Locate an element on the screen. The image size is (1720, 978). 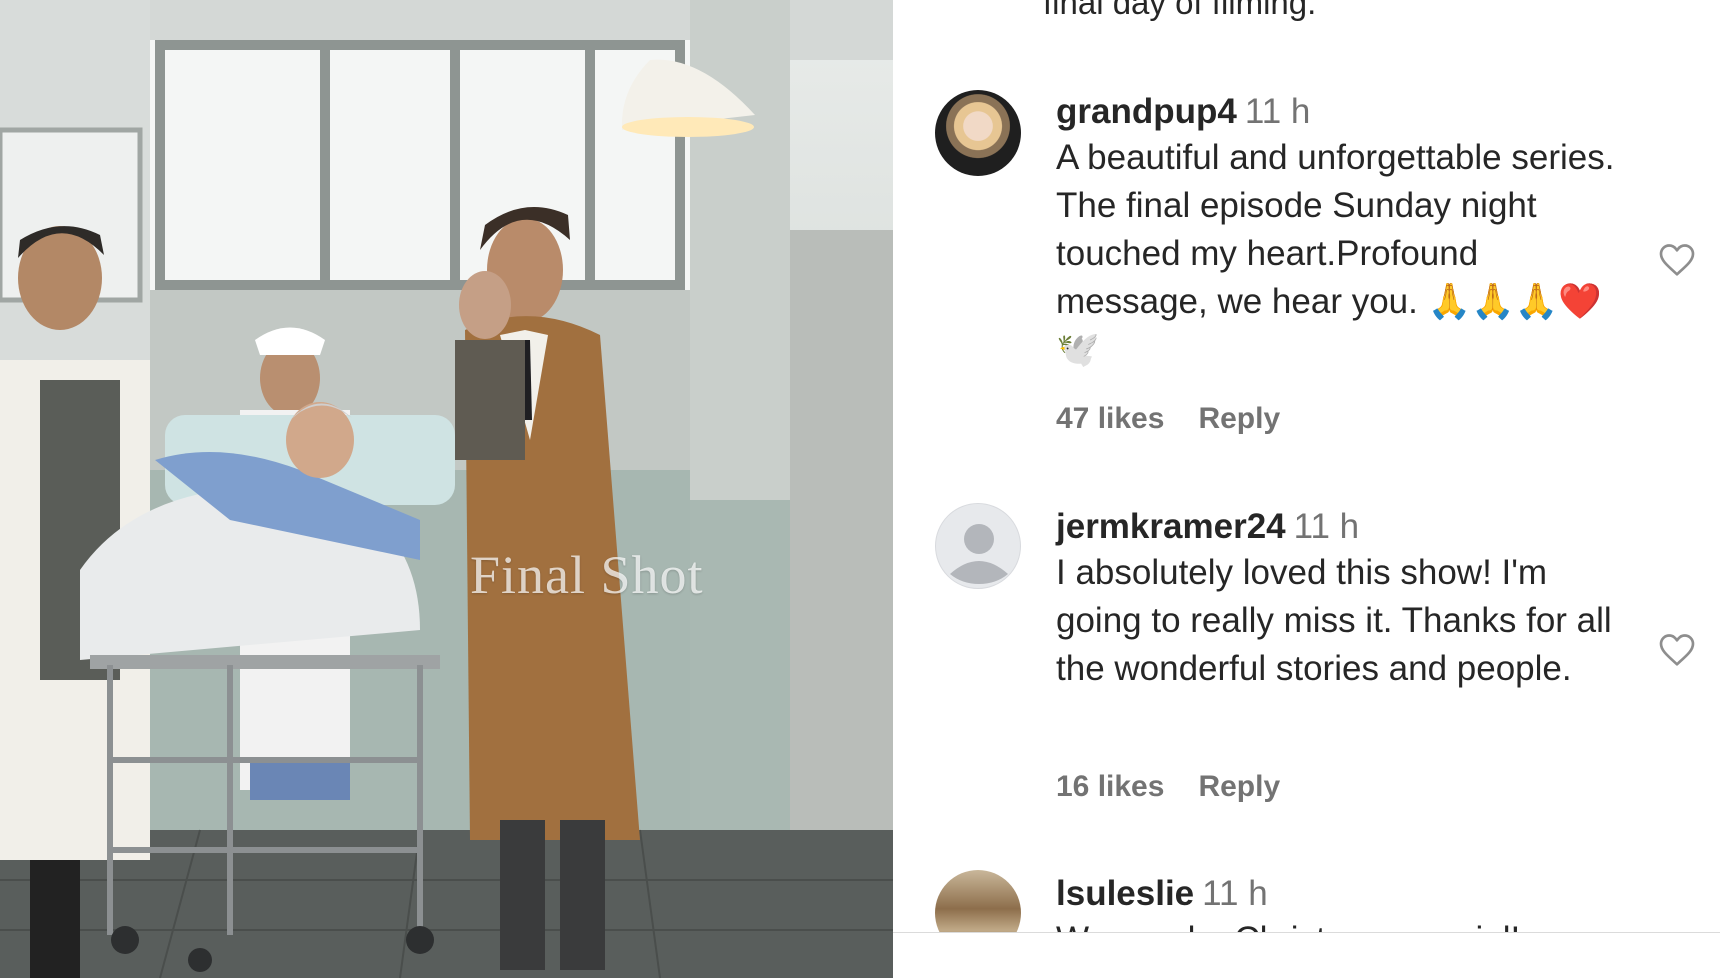
comment-username: grandpup4 is located at coordinates (1146, 111).